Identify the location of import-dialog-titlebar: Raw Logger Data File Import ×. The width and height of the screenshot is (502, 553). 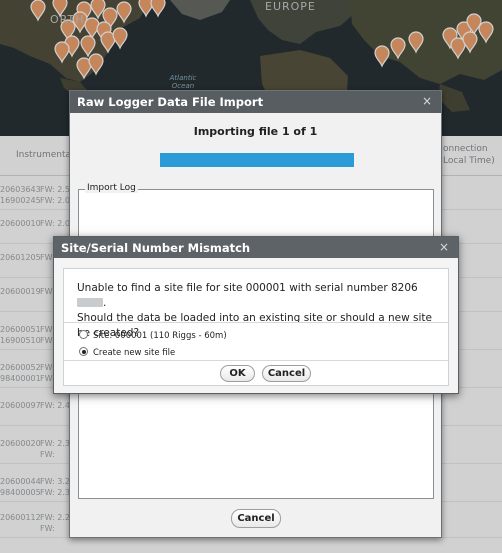
(255, 102).